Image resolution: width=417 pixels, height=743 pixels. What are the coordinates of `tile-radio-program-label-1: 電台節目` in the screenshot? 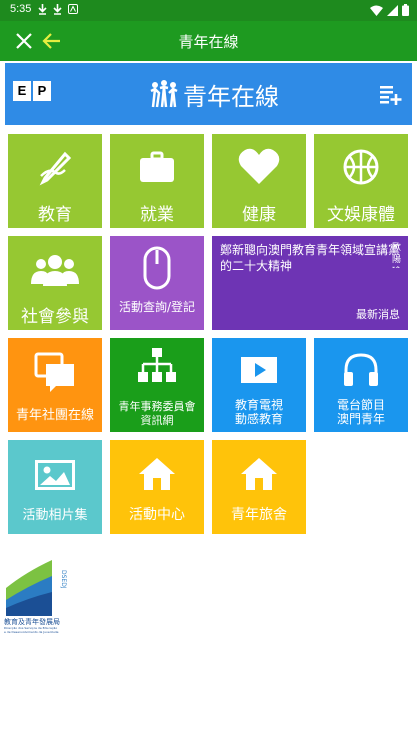 It's located at (360, 405).